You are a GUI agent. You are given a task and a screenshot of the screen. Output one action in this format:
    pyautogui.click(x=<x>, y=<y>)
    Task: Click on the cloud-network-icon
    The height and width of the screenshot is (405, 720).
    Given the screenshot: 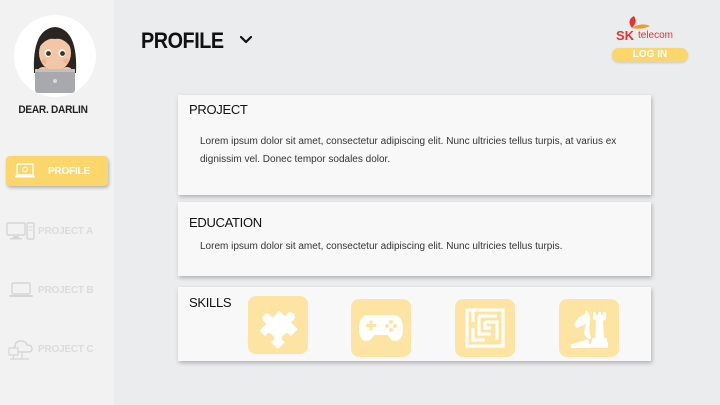 What is the action you would take?
    pyautogui.click(x=21, y=349)
    